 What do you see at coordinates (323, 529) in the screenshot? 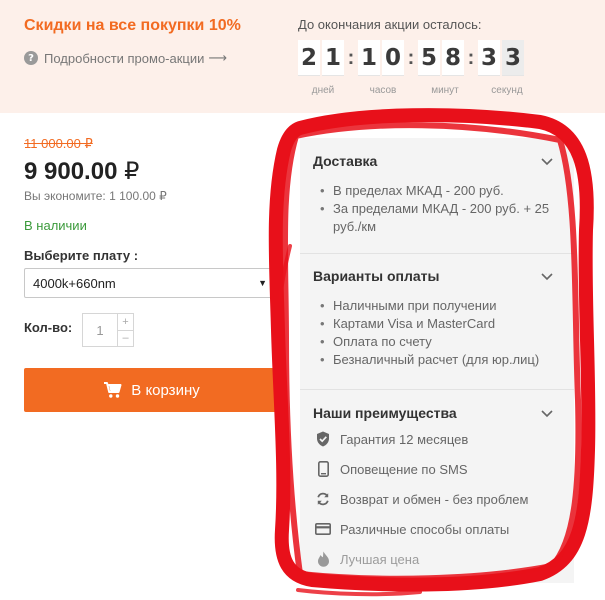
I see `credit-card-icon` at bounding box center [323, 529].